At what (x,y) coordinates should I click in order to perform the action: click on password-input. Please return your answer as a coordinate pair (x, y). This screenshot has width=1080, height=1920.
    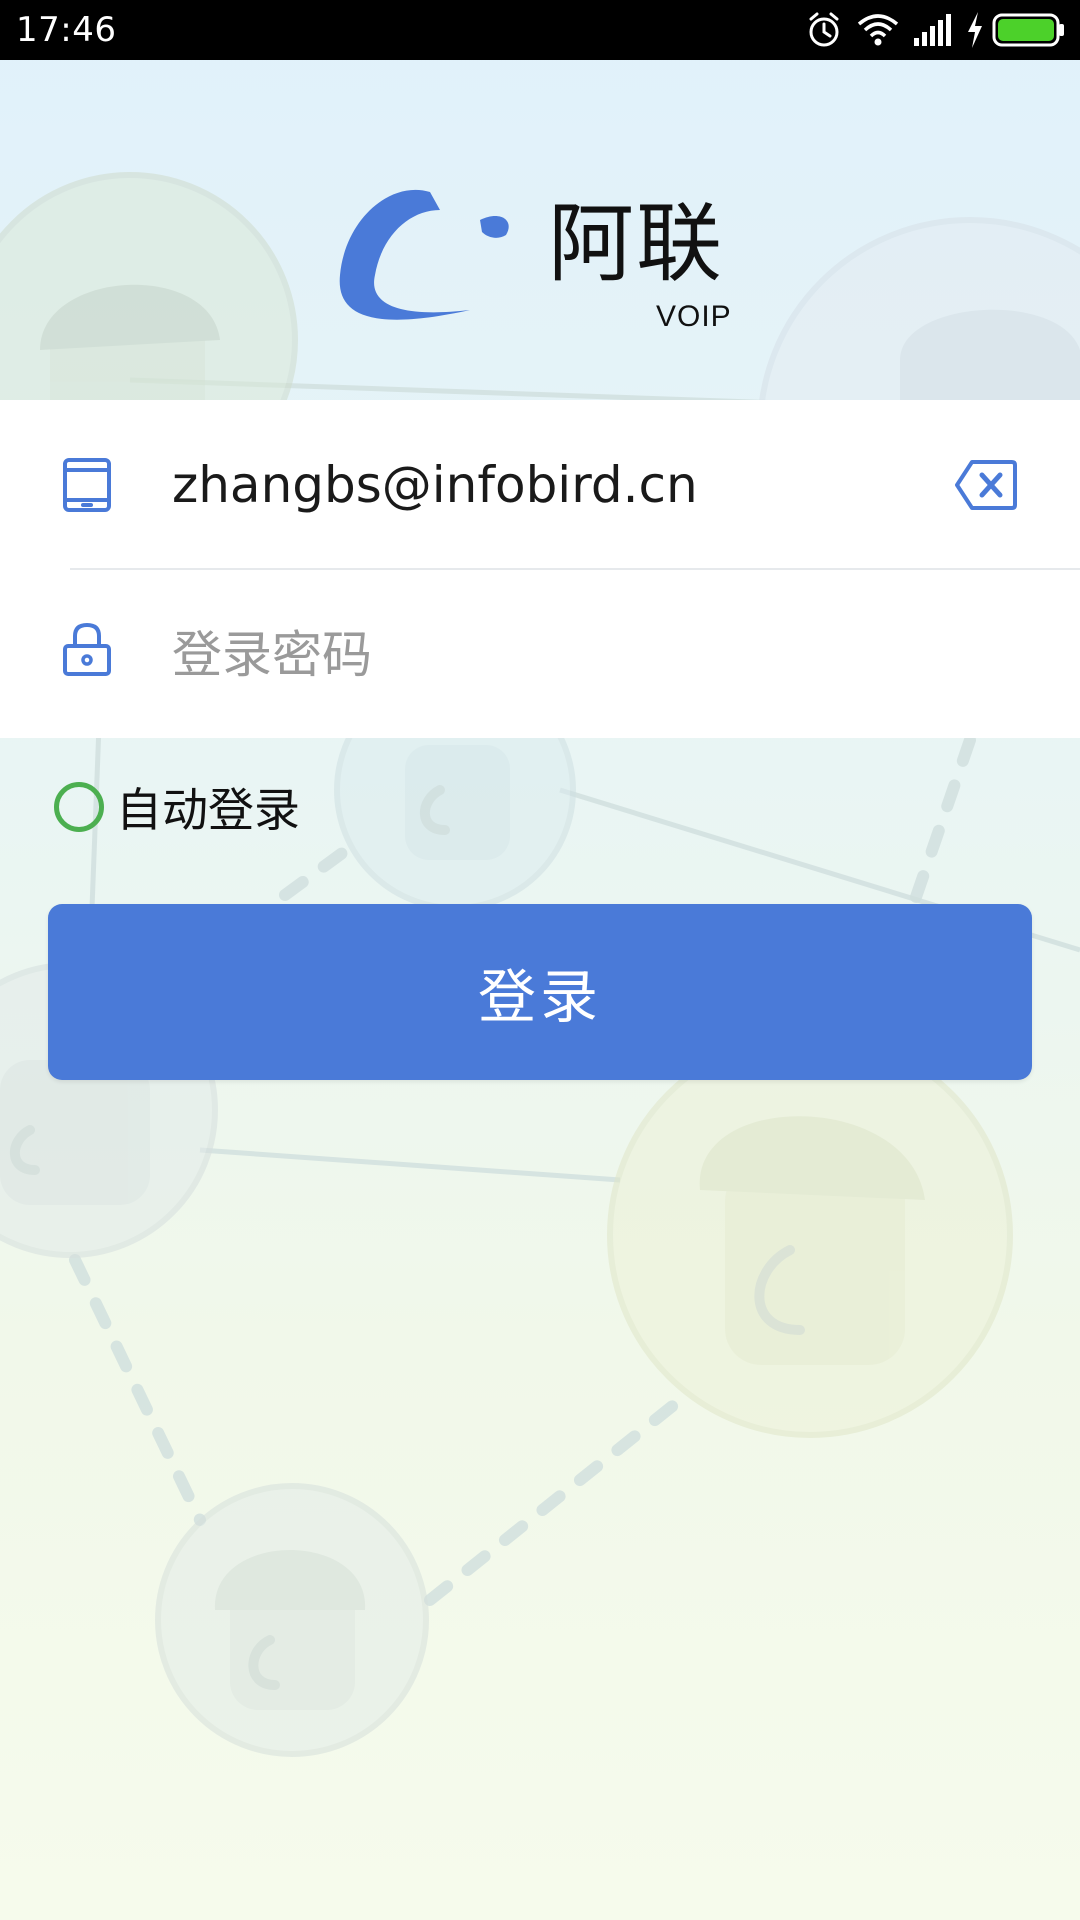
    Looking at the image, I should click on (552, 655).